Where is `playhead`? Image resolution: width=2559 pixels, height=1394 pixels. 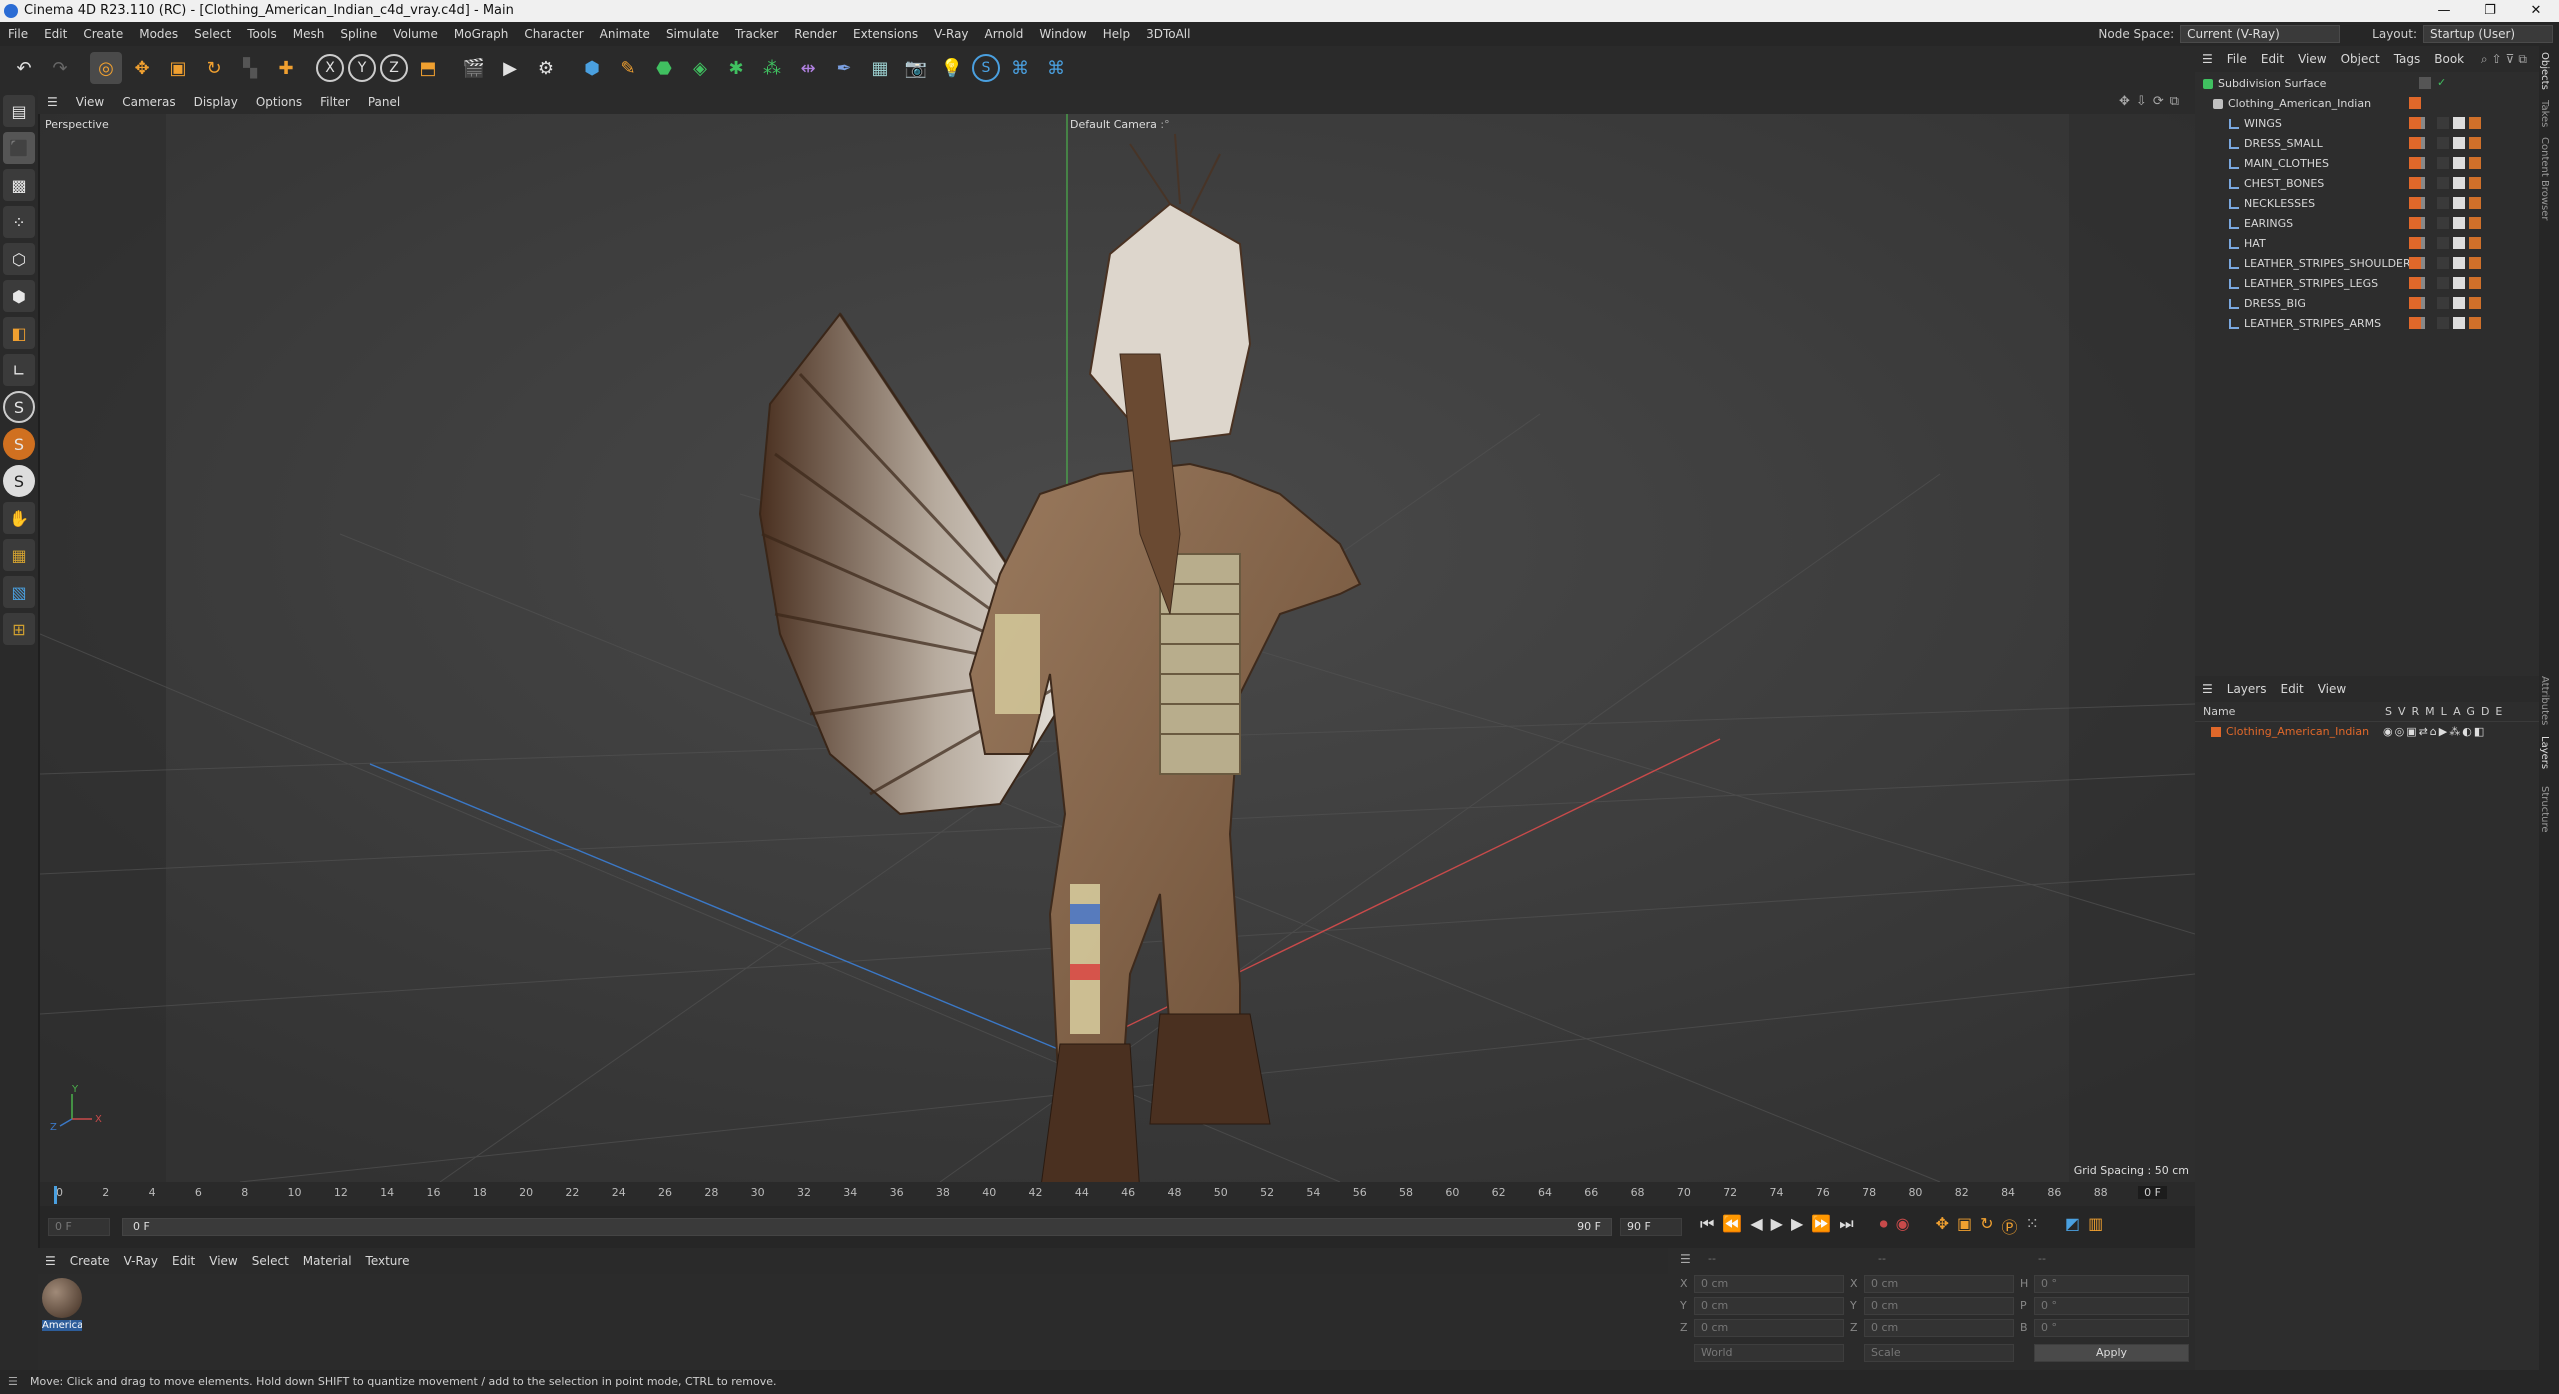 playhead is located at coordinates (55, 1195).